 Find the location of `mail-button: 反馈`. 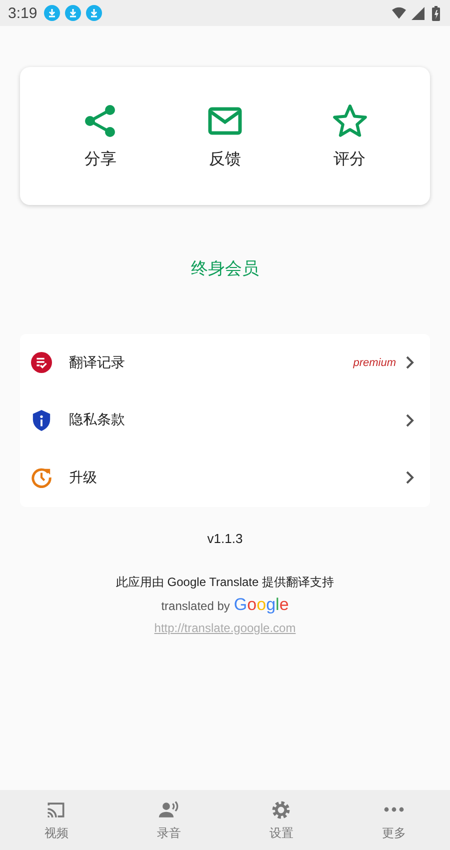

mail-button: 反馈 is located at coordinates (224, 136).